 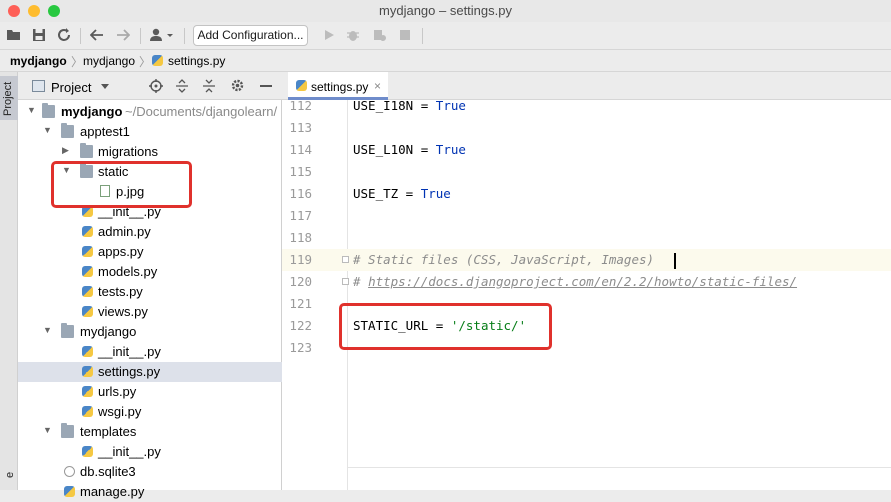 What do you see at coordinates (150, 332) in the screenshot?
I see `tree-item-mydjango-package: ▼ mydjango` at bounding box center [150, 332].